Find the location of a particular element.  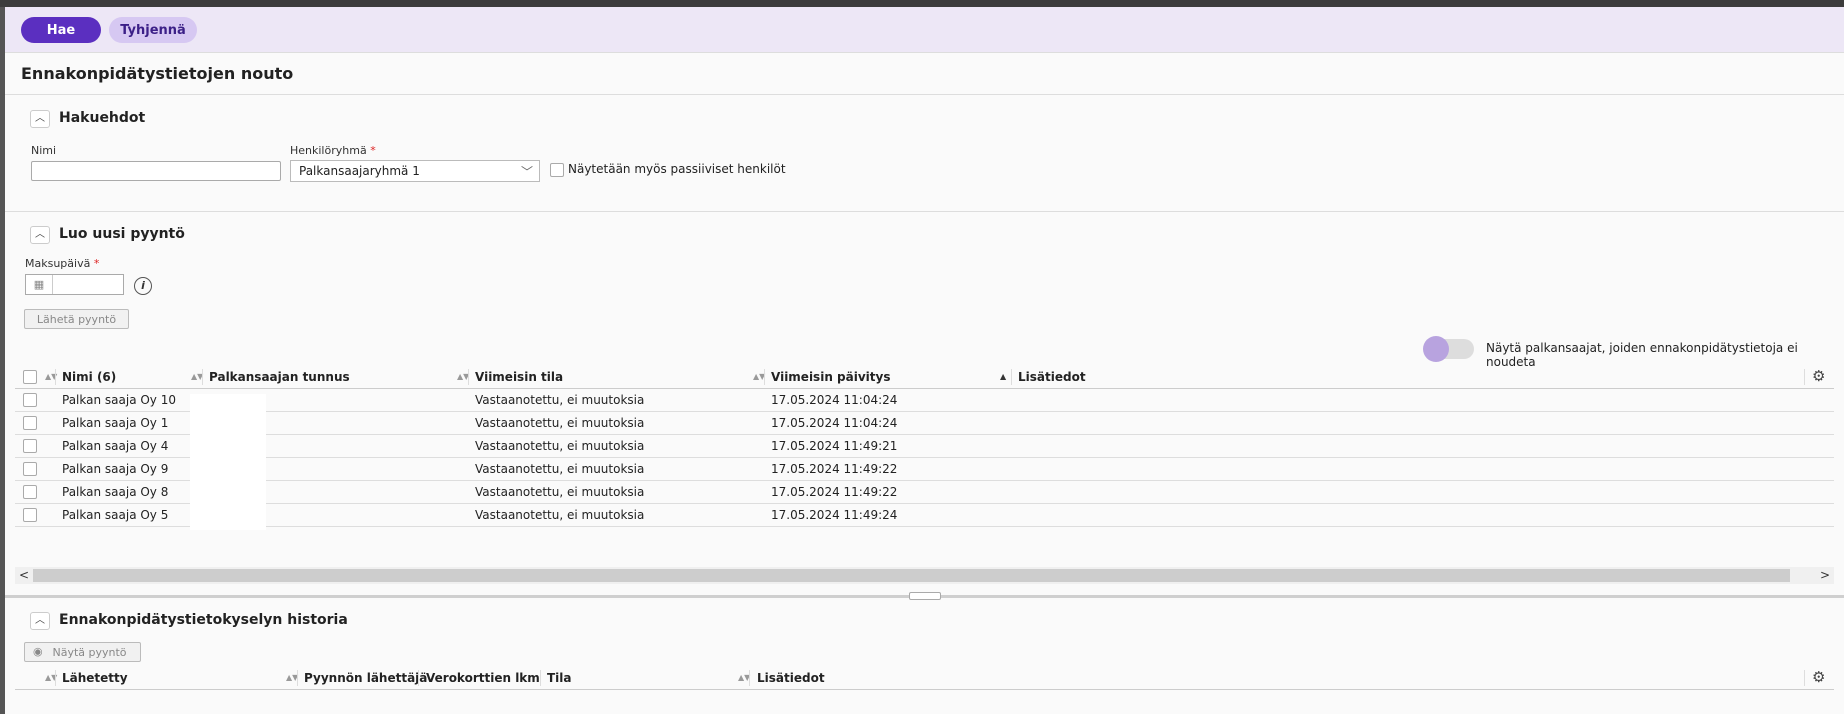

payday-date-field: ▦ is located at coordinates (74, 284).